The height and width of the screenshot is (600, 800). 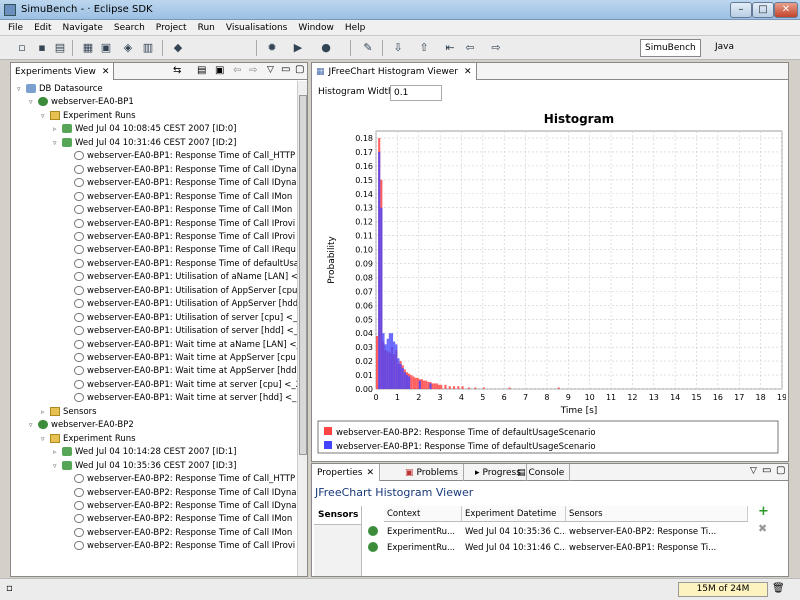 I want to click on tree-item: ▹ Wed Jul 04 10:14:28 CEST 2007 [ID:1], so click(x=144, y=452).